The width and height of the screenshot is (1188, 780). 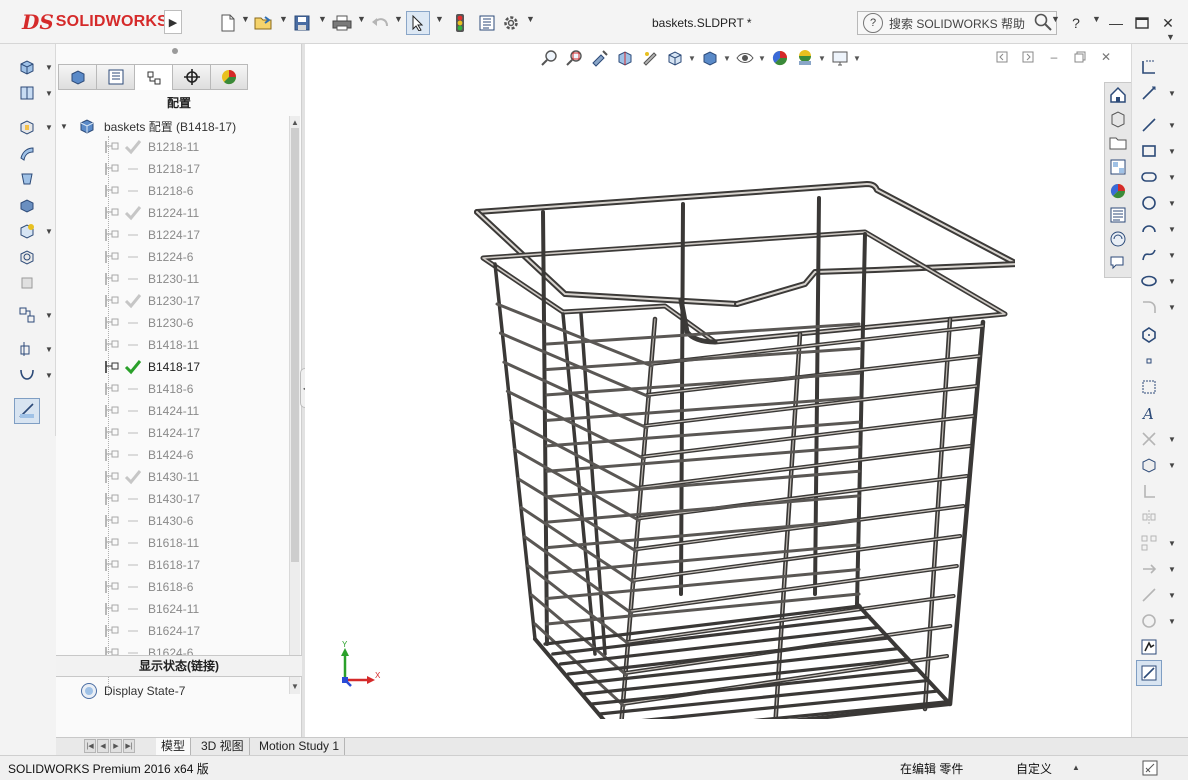 I want to click on file-explorer-icon, so click(x=1118, y=143).